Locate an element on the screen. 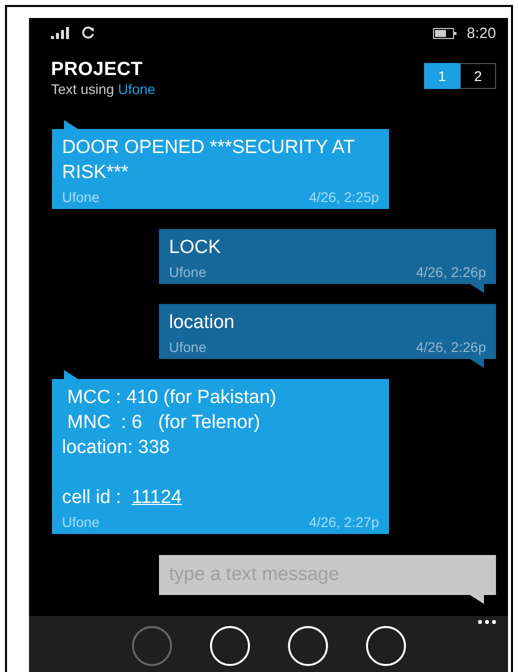 Image resolution: width=518 pixels, height=672 pixels. cell-id-link: 11124 is located at coordinates (157, 497).